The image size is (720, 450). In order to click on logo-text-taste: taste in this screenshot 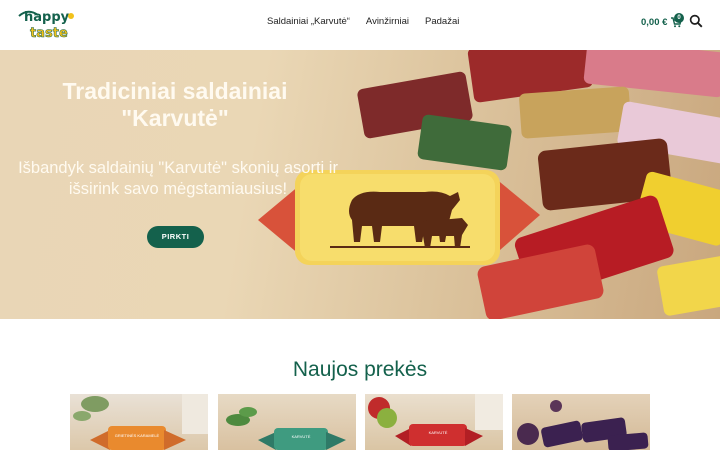, I will do `click(49, 33)`.